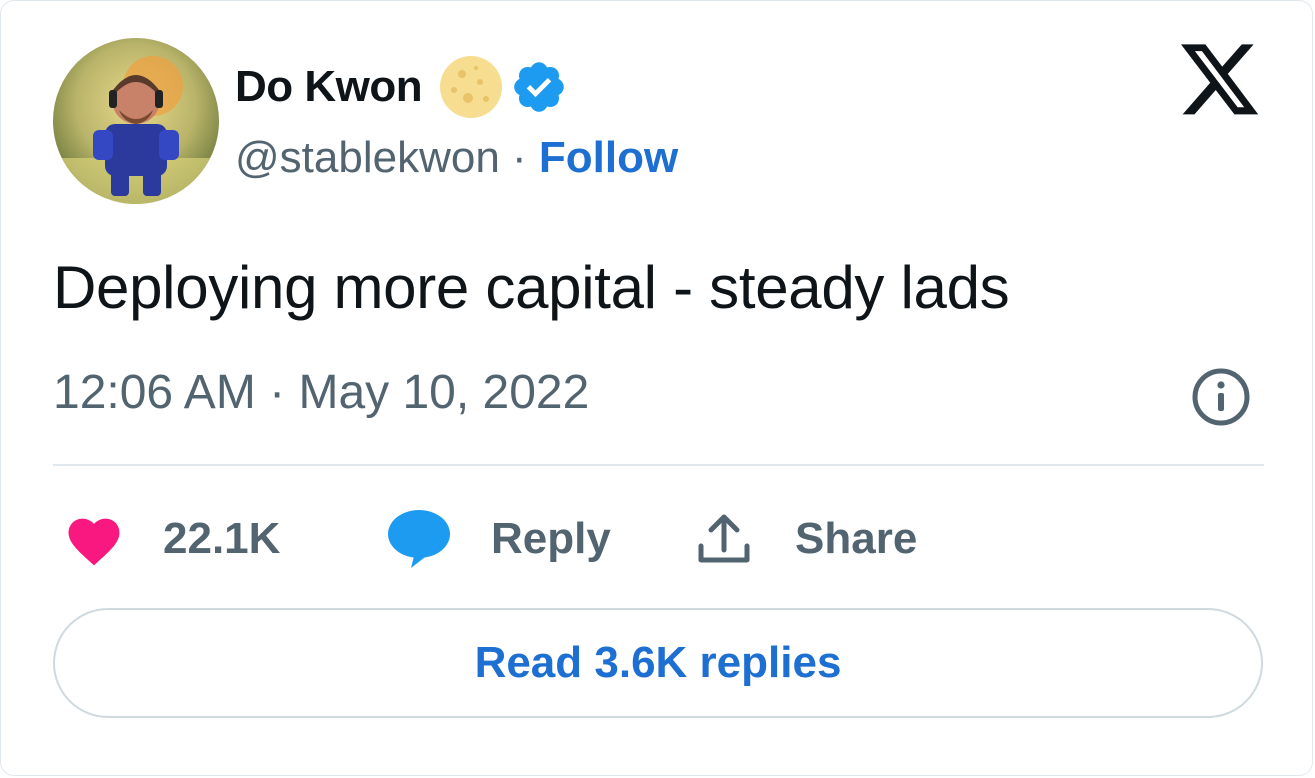 This screenshot has height=778, width=1315. Describe the element at coordinates (321, 392) in the screenshot. I see `tweet-timestamp: 12:06 AM · May 10, 2022` at that location.